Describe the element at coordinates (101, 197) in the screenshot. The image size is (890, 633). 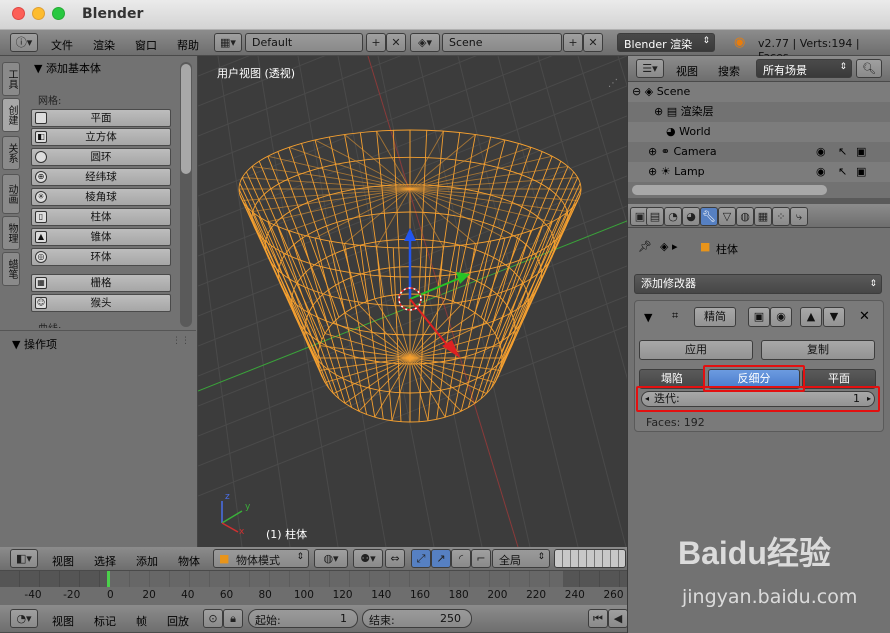
I see `add-icosphere-button: ✳ 棱角球` at that location.